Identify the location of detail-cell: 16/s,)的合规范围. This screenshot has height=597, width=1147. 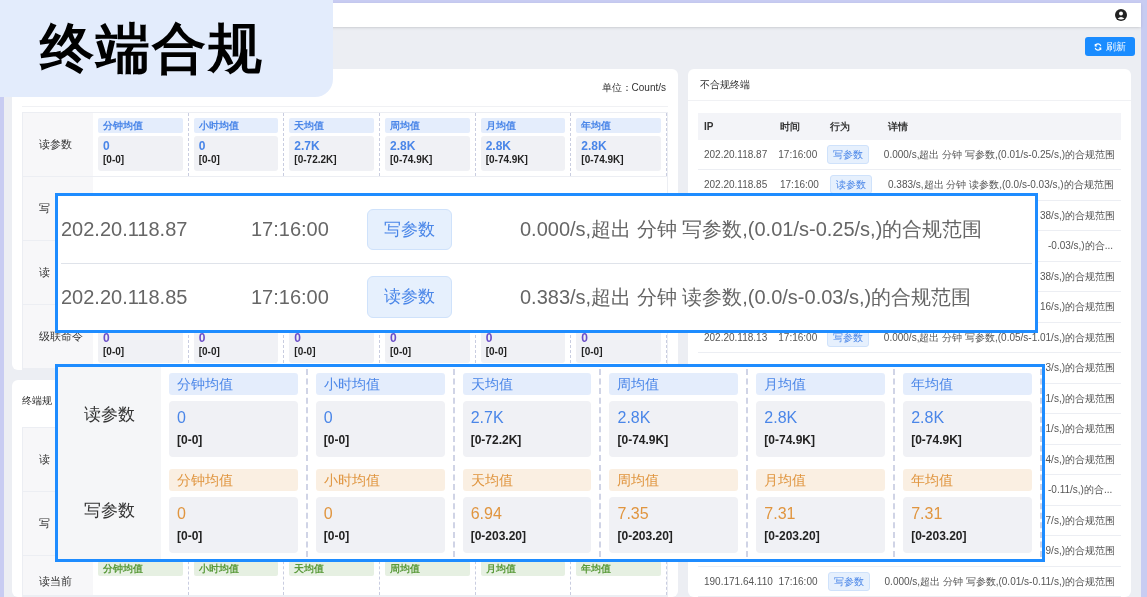
(1077, 307).